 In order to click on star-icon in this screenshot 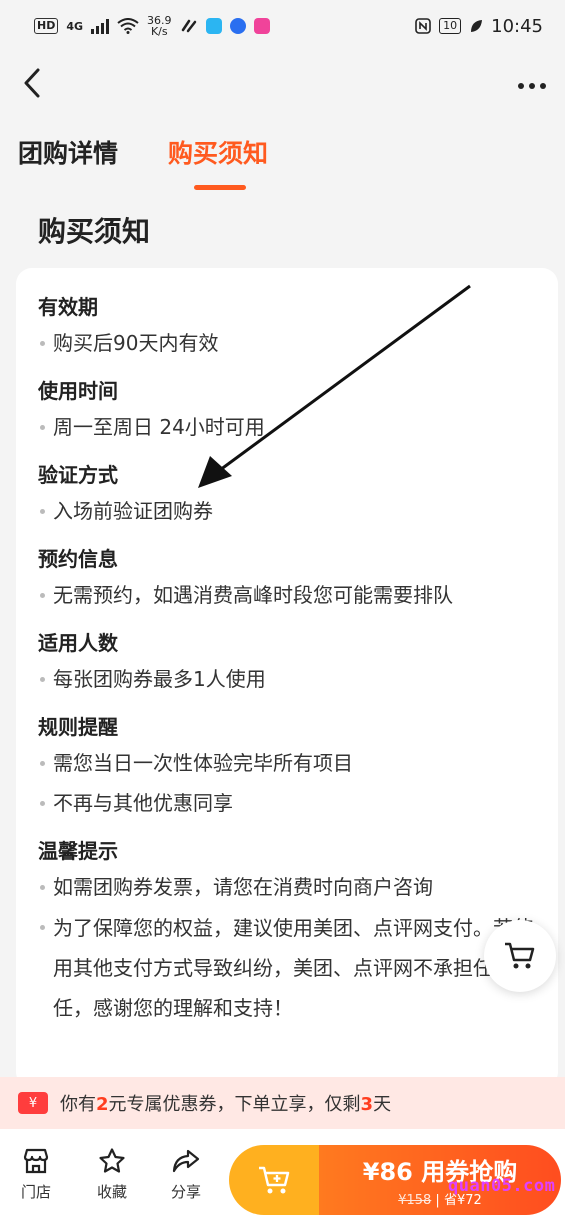, I will do `click(112, 1160)`.